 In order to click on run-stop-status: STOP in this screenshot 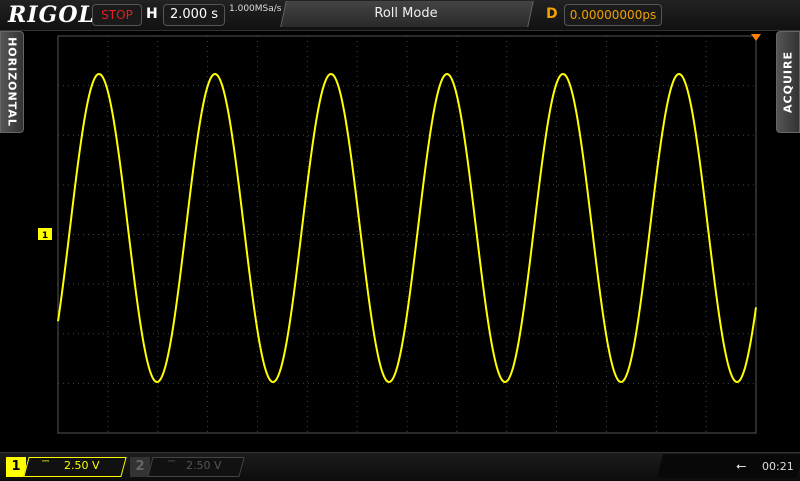, I will do `click(117, 15)`.